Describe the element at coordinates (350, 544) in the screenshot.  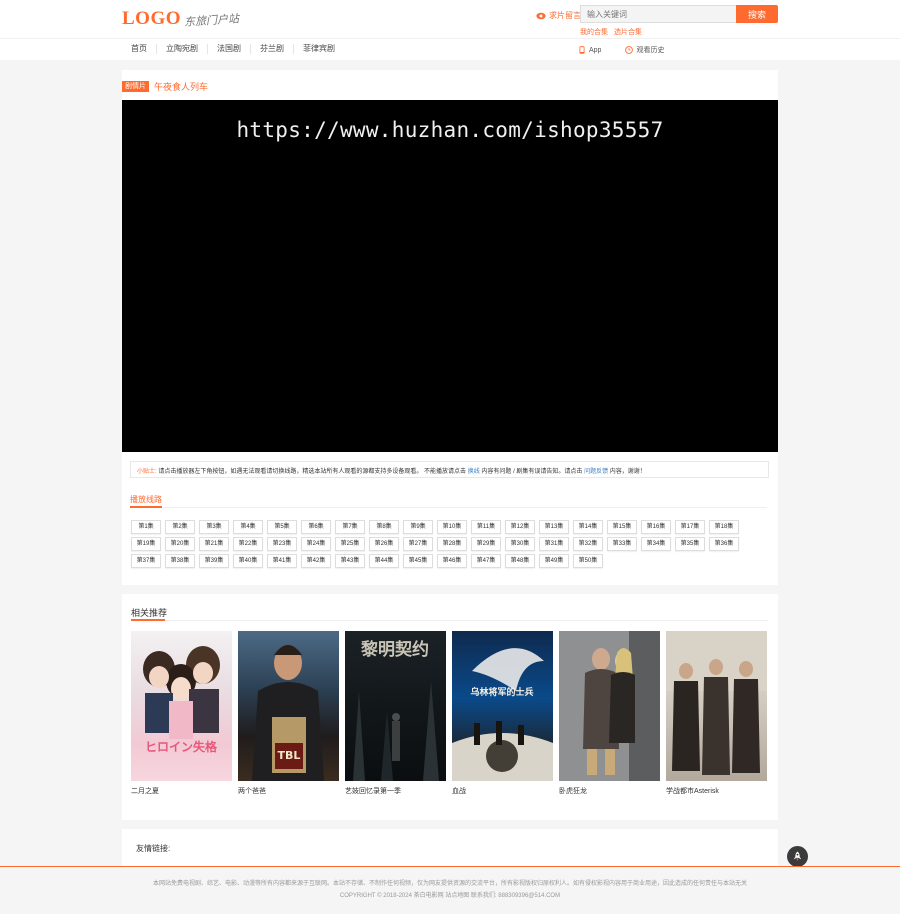
I see `episode-button: 第25集` at that location.